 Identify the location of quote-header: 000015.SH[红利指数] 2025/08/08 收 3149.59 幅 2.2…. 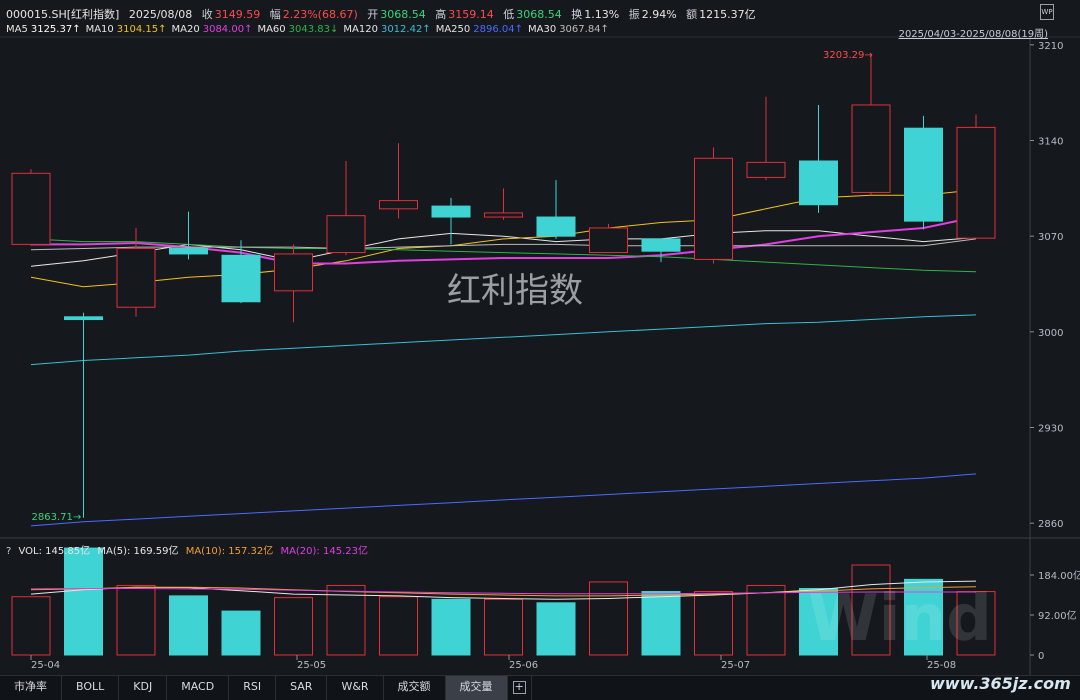
(384, 14).